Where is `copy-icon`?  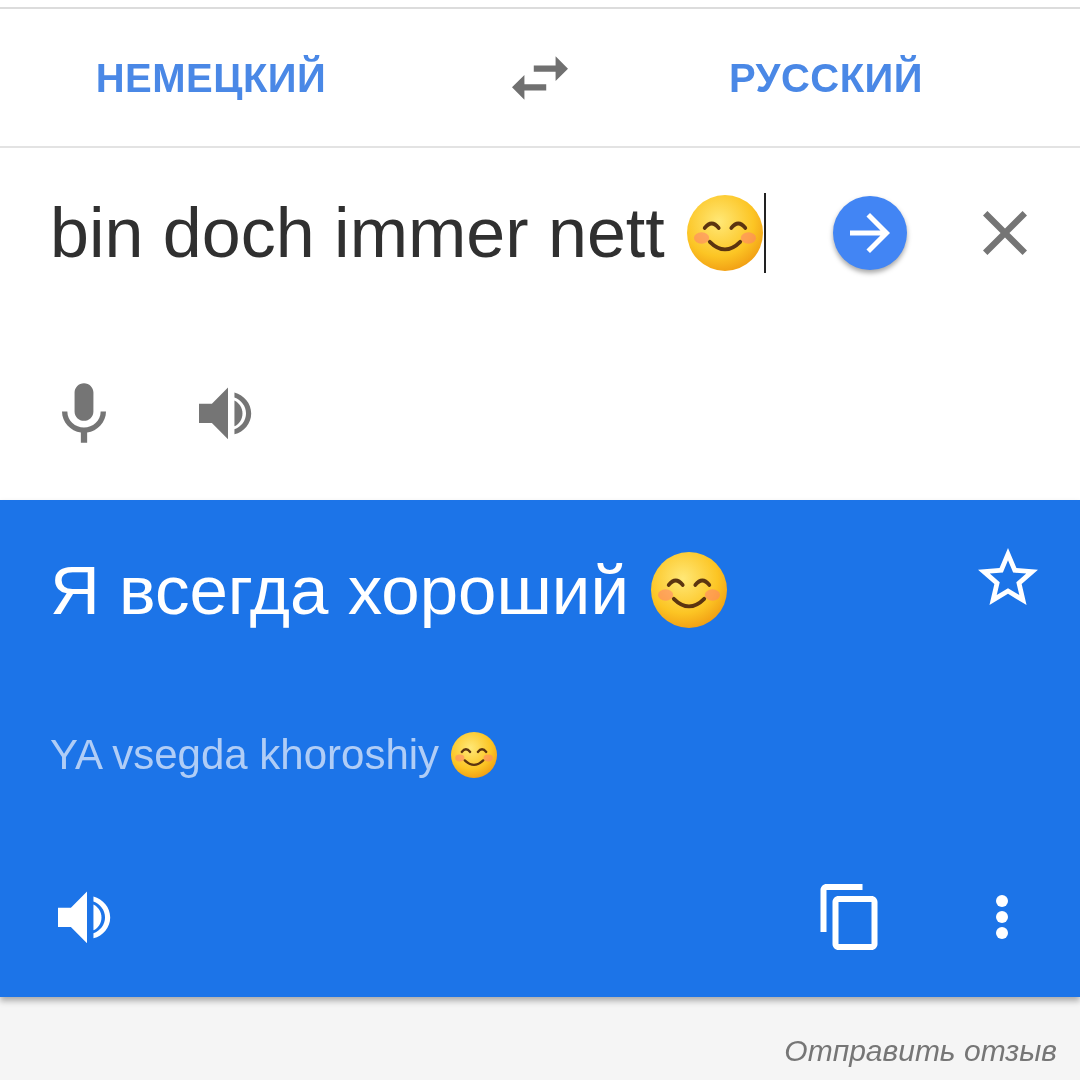
copy-icon is located at coordinates (849, 917).